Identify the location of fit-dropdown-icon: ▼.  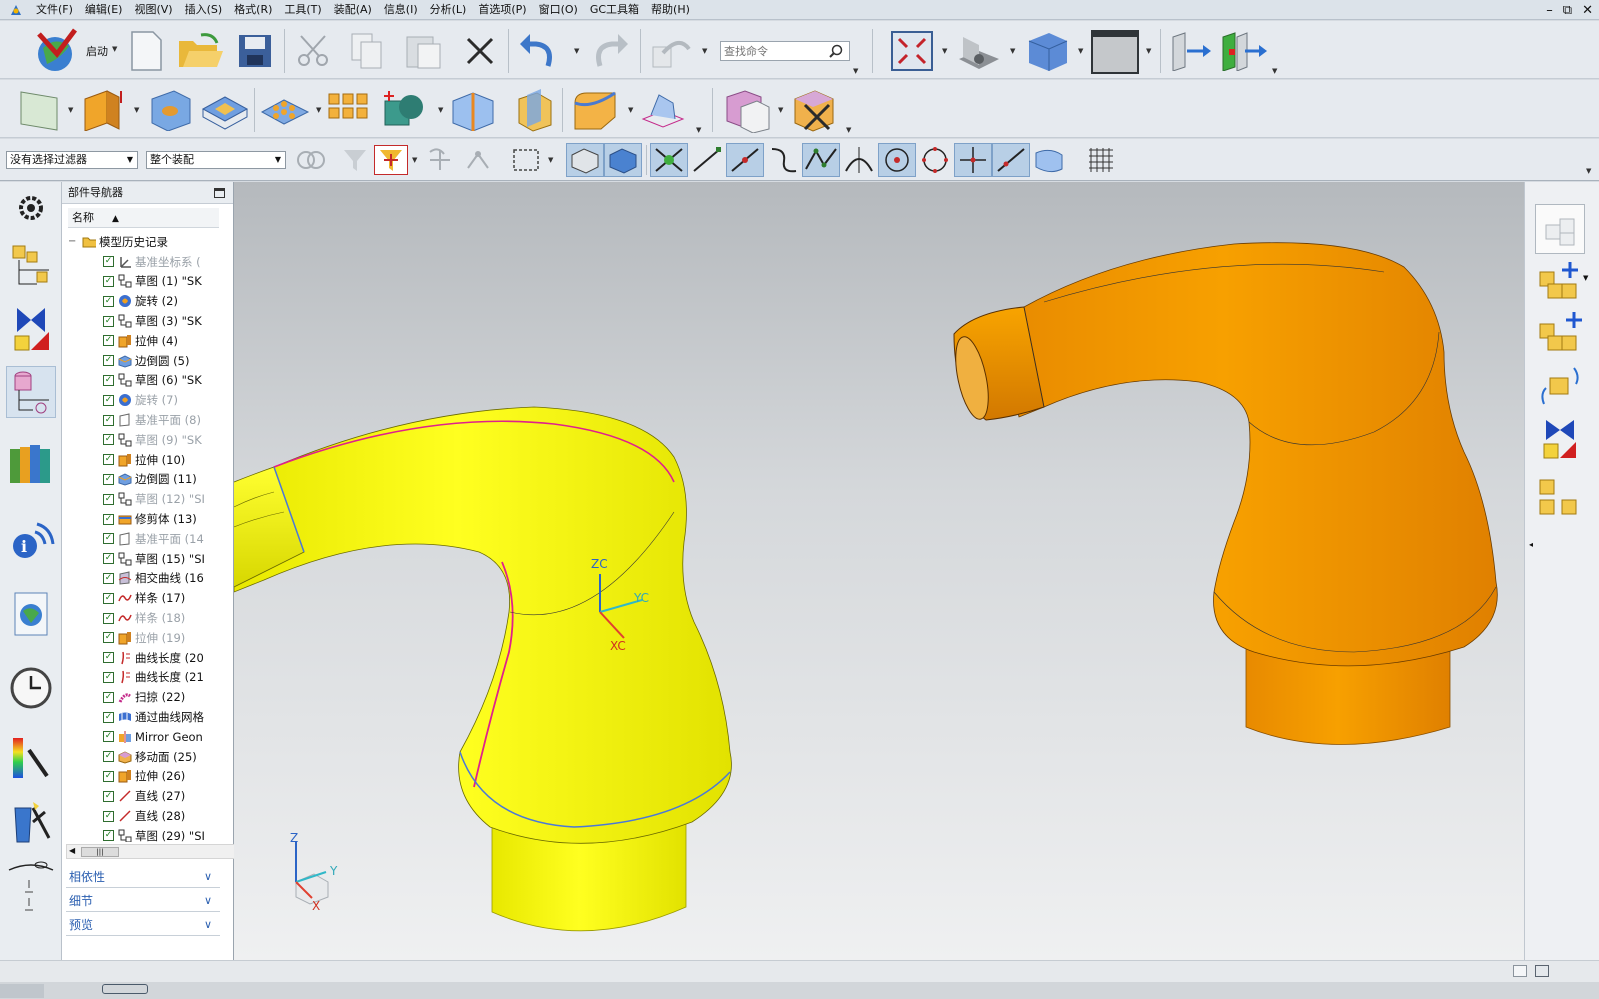
(944, 51).